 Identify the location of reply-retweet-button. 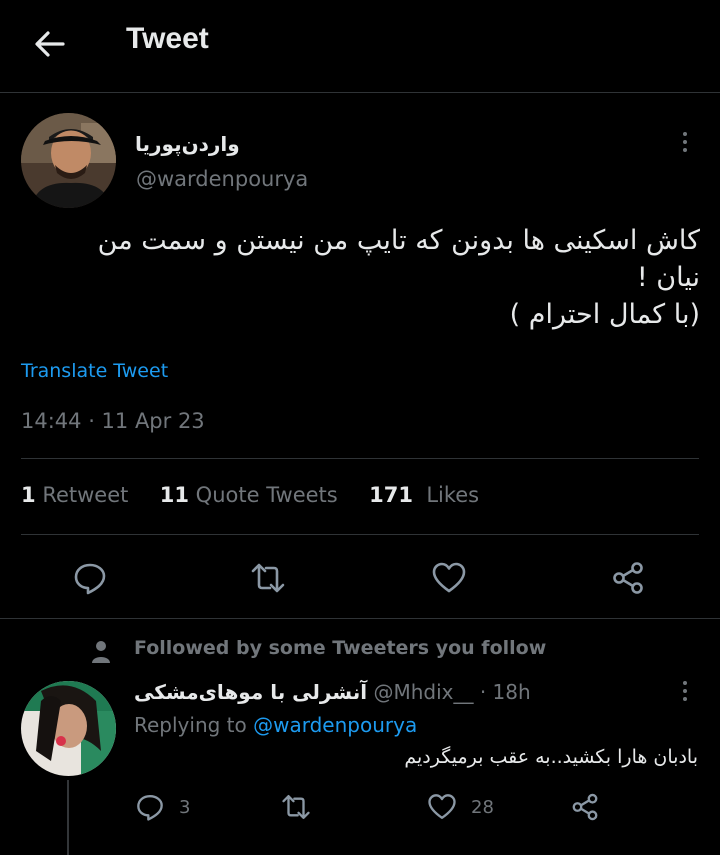
(296, 807).